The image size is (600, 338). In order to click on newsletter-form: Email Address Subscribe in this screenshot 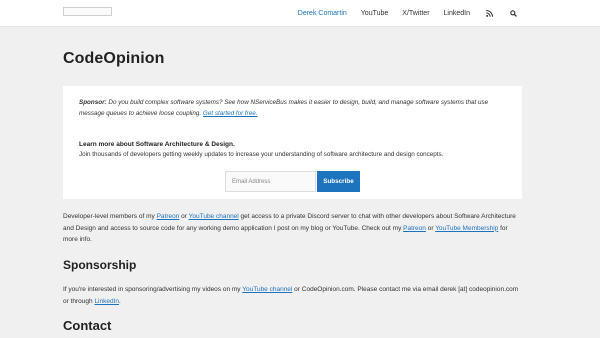, I will do `click(292, 181)`.